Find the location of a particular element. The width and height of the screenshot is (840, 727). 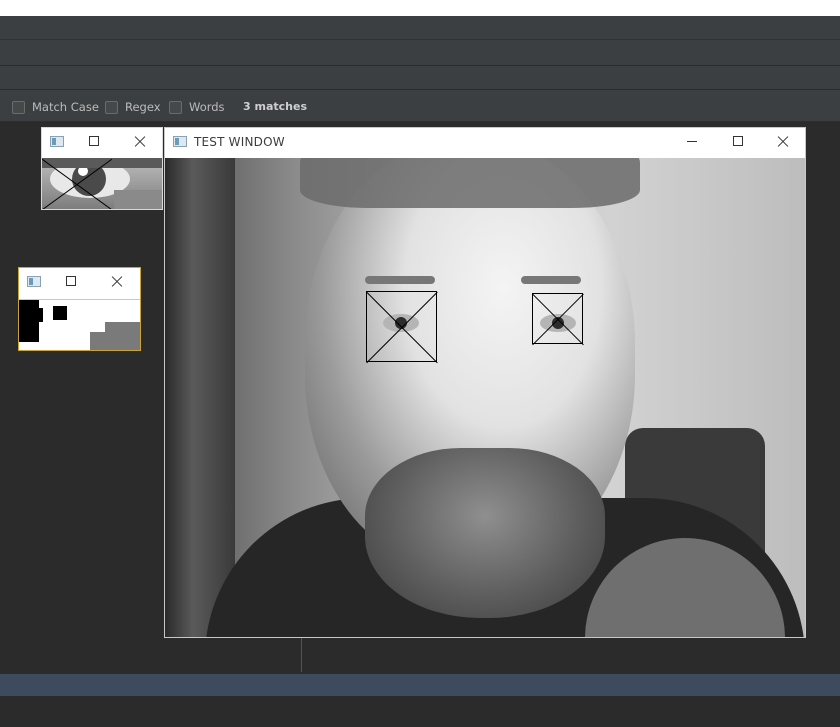

ide-navigation-bar: ma is located at coordinates (420, 70).